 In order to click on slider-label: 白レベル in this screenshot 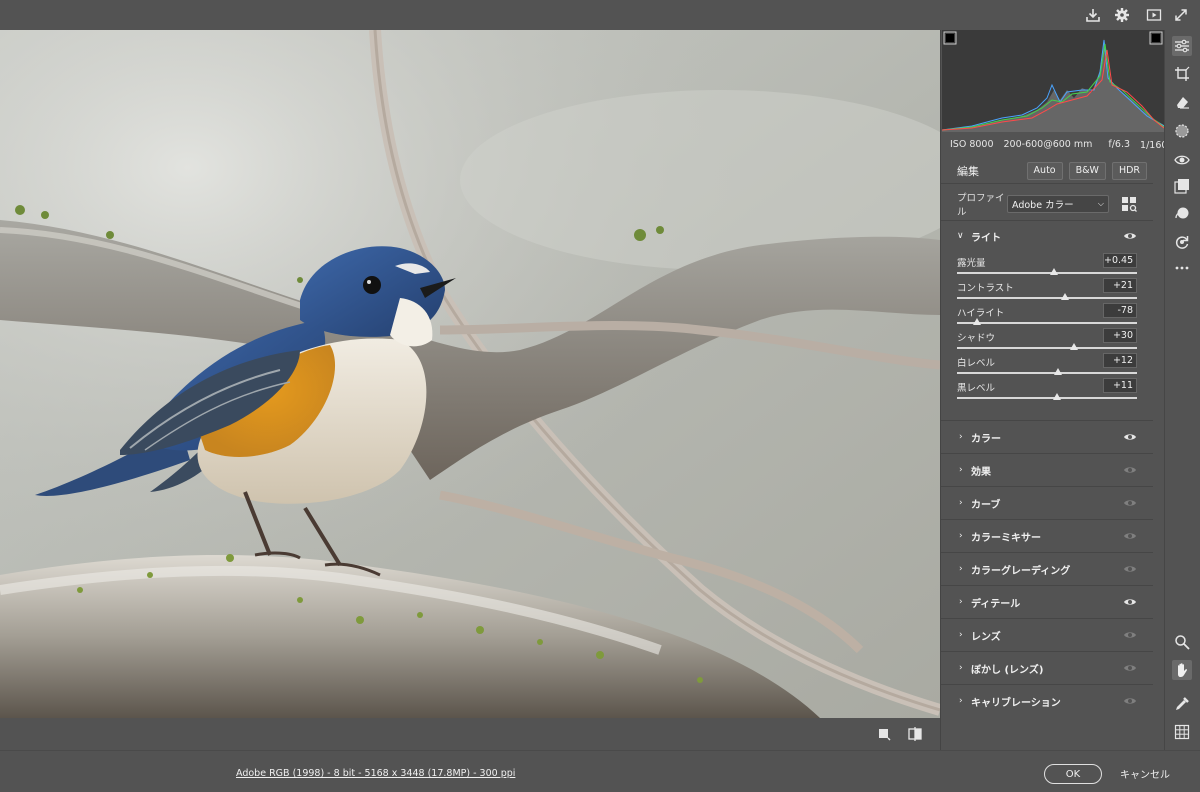, I will do `click(976, 363)`.